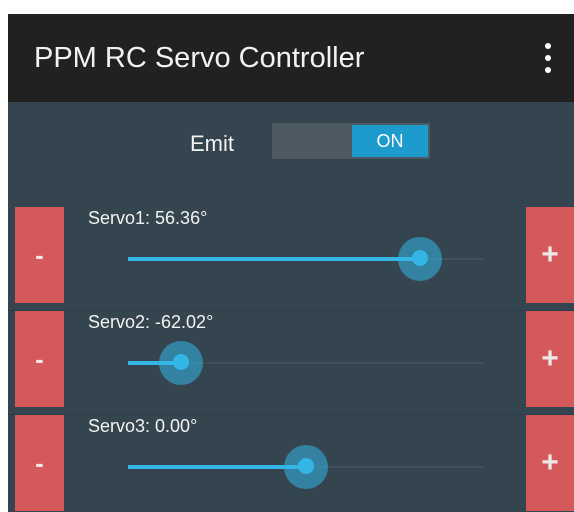  I want to click on servo3-label: Servo3: 0.00°, so click(143, 426).